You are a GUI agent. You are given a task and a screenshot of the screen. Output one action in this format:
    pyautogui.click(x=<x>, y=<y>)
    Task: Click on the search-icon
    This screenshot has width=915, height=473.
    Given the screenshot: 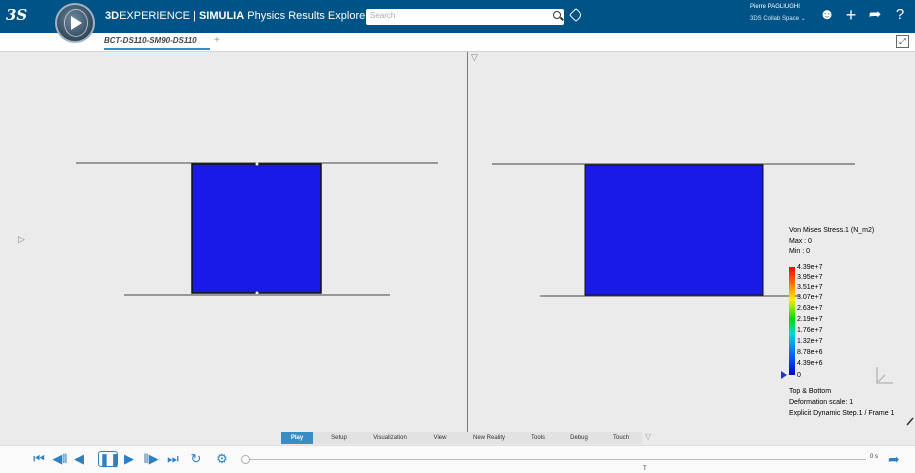 What is the action you would take?
    pyautogui.click(x=557, y=15)
    